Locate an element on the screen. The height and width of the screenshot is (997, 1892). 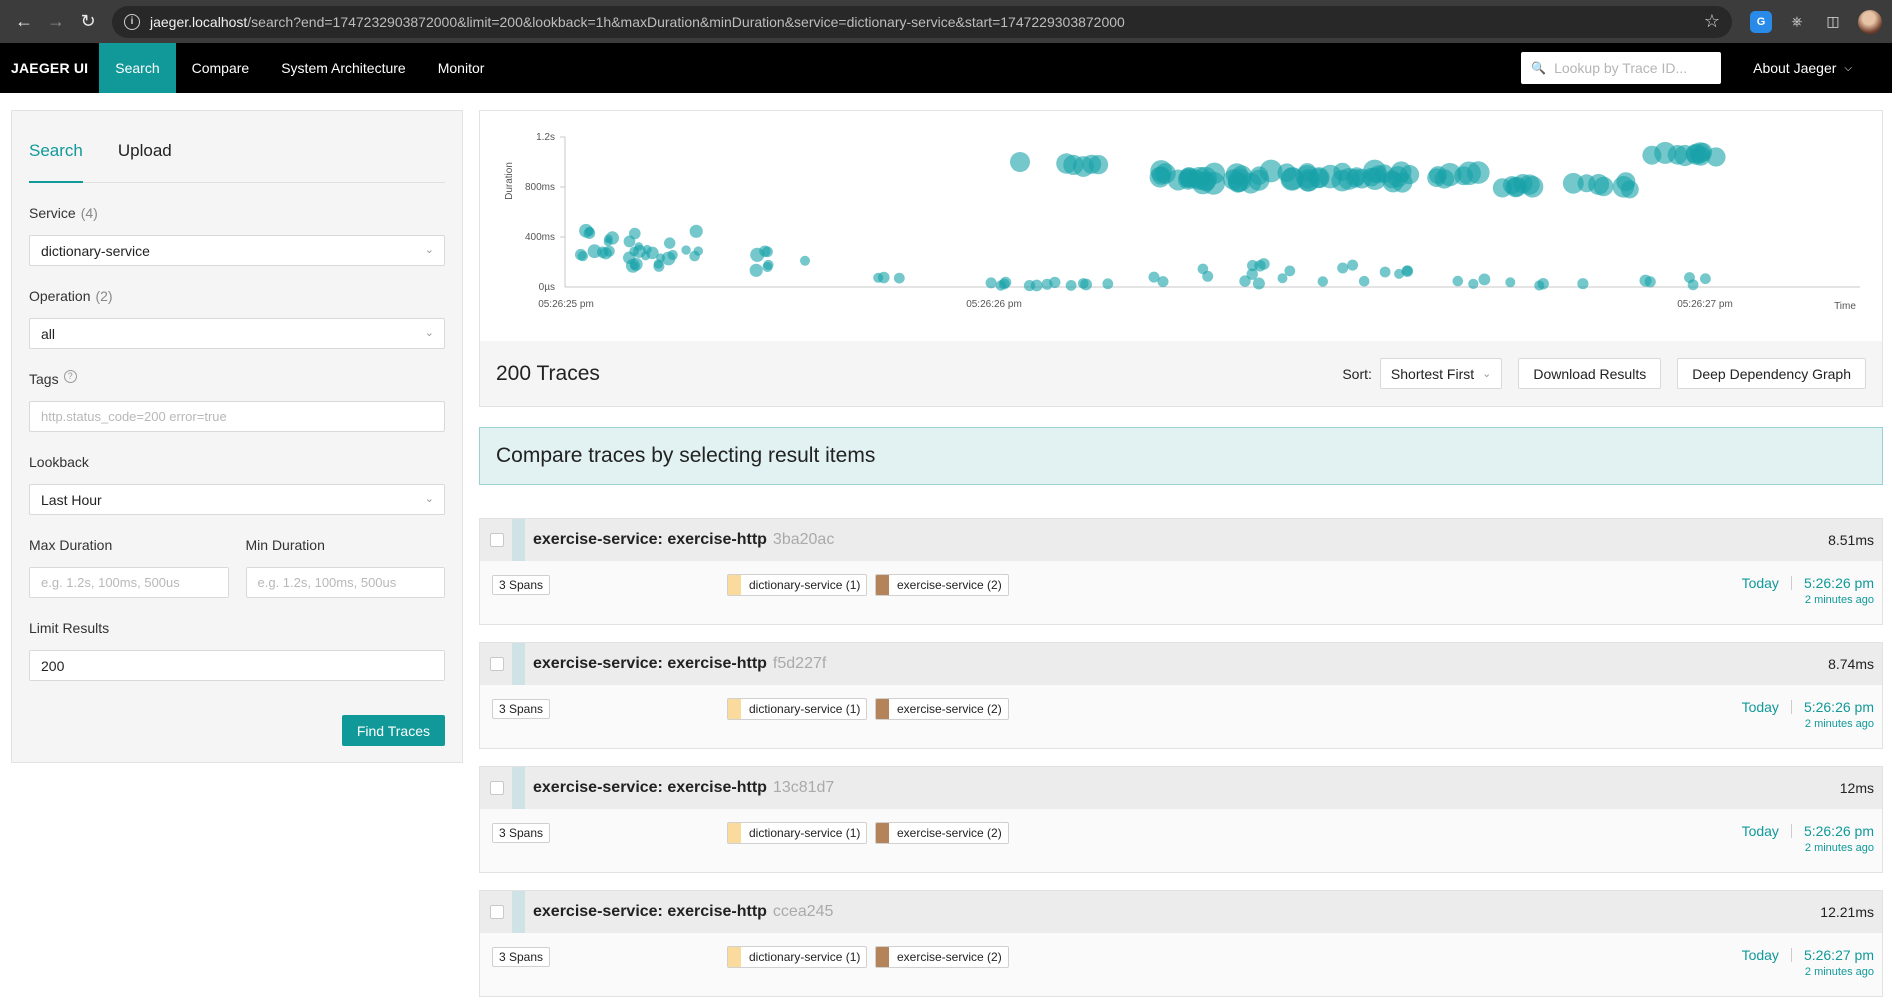
profile-avatar is located at coordinates (1870, 21).